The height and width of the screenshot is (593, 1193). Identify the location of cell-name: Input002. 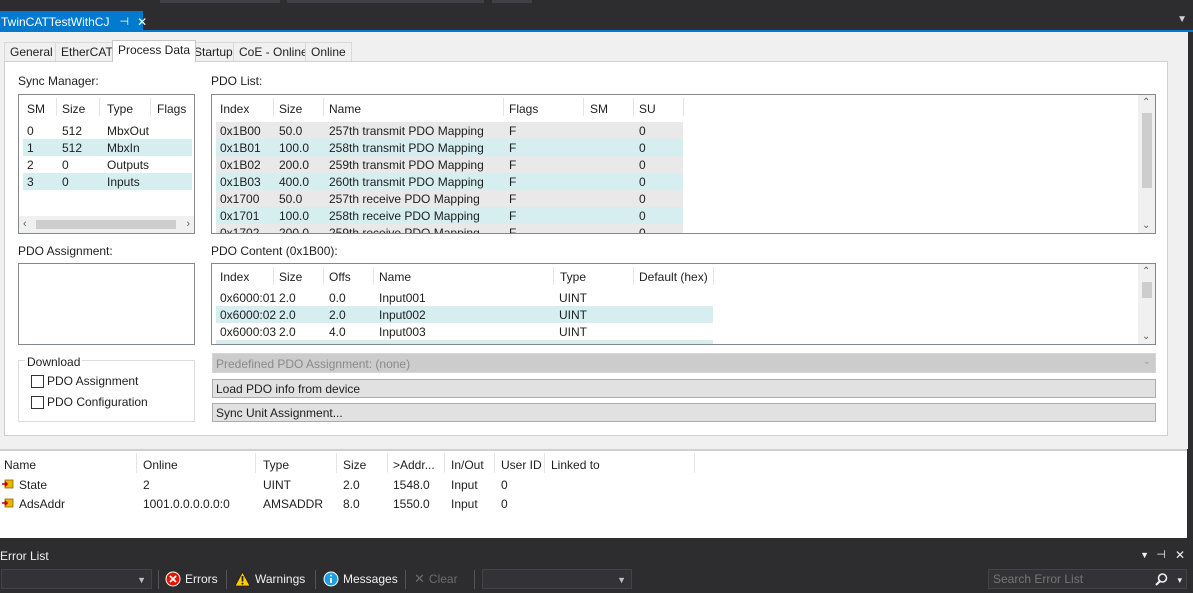
(402, 315).